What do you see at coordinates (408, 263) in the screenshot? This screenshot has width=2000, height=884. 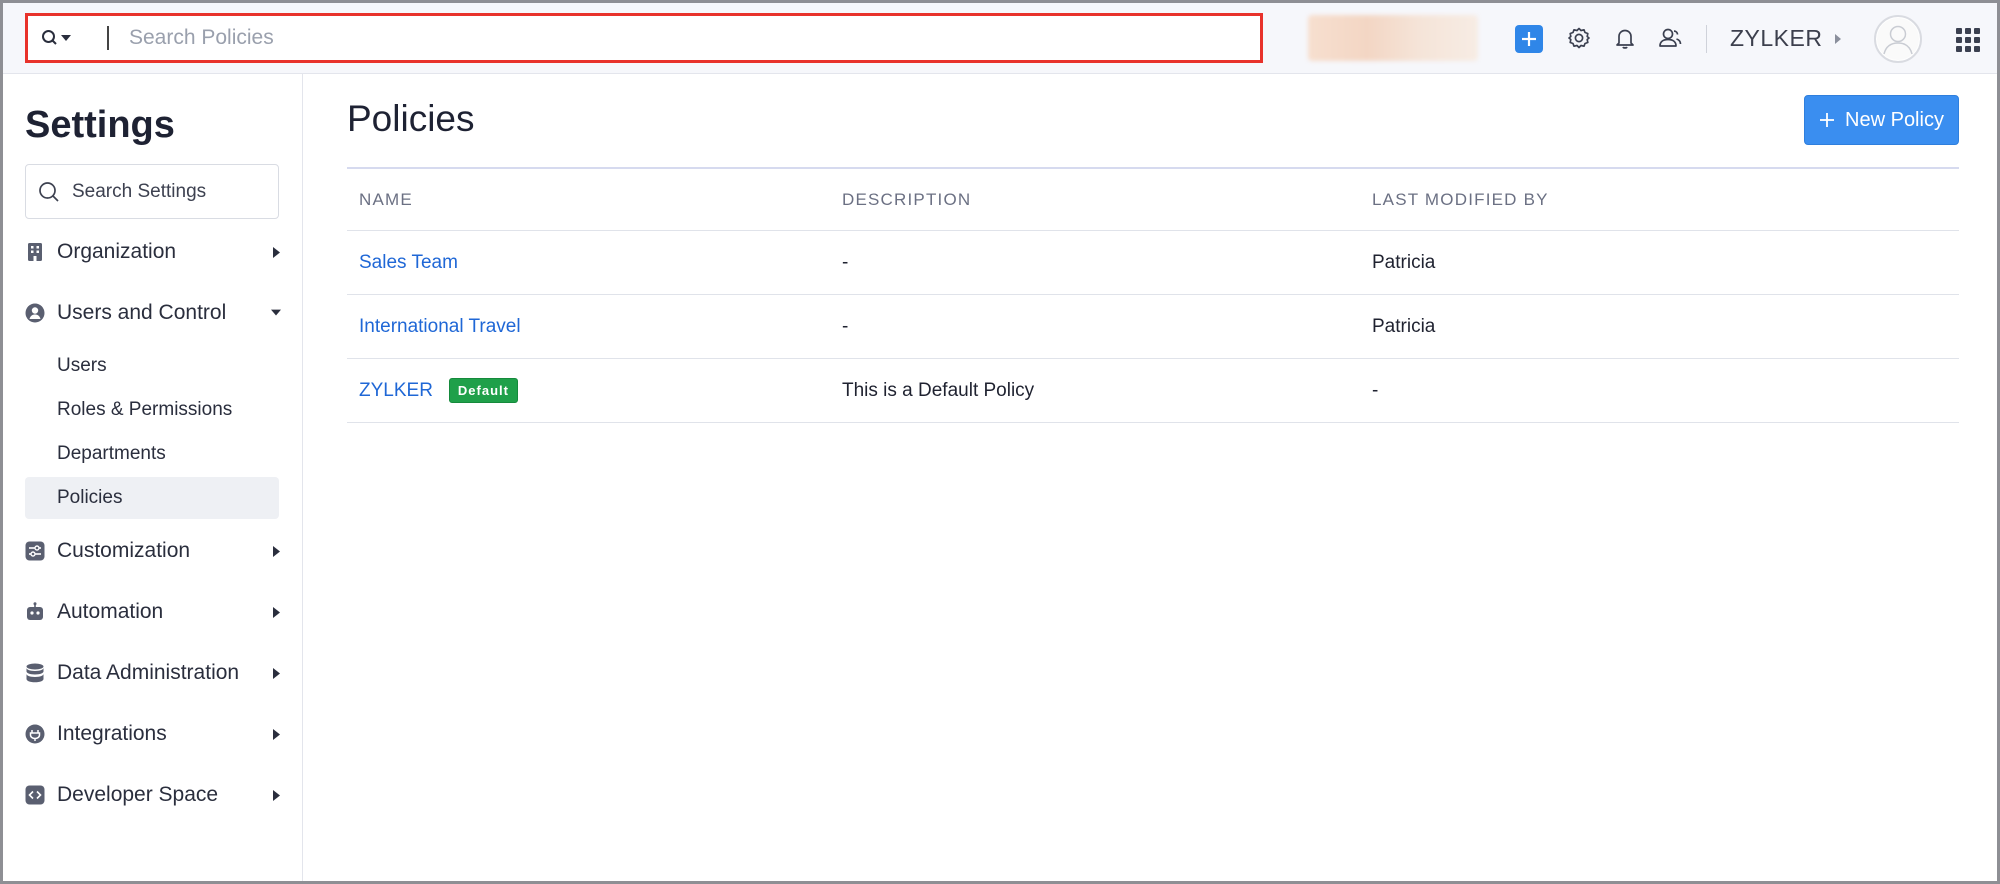 I see `policy-name-link: Sales Team` at bounding box center [408, 263].